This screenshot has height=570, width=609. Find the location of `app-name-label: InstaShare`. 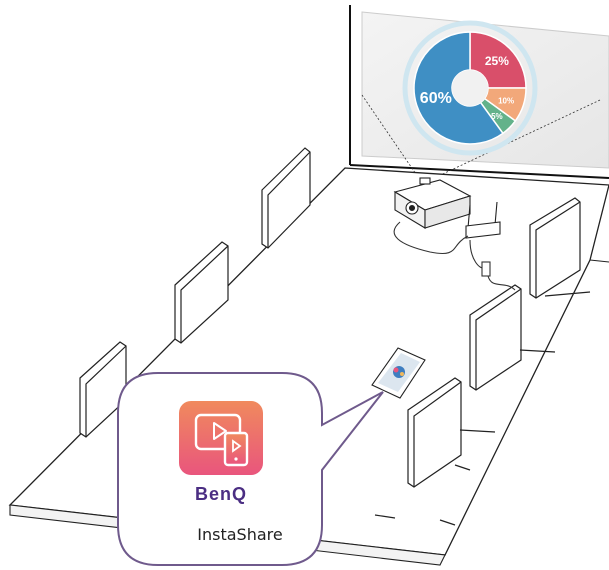

app-name-label: InstaShare is located at coordinates (240, 534).